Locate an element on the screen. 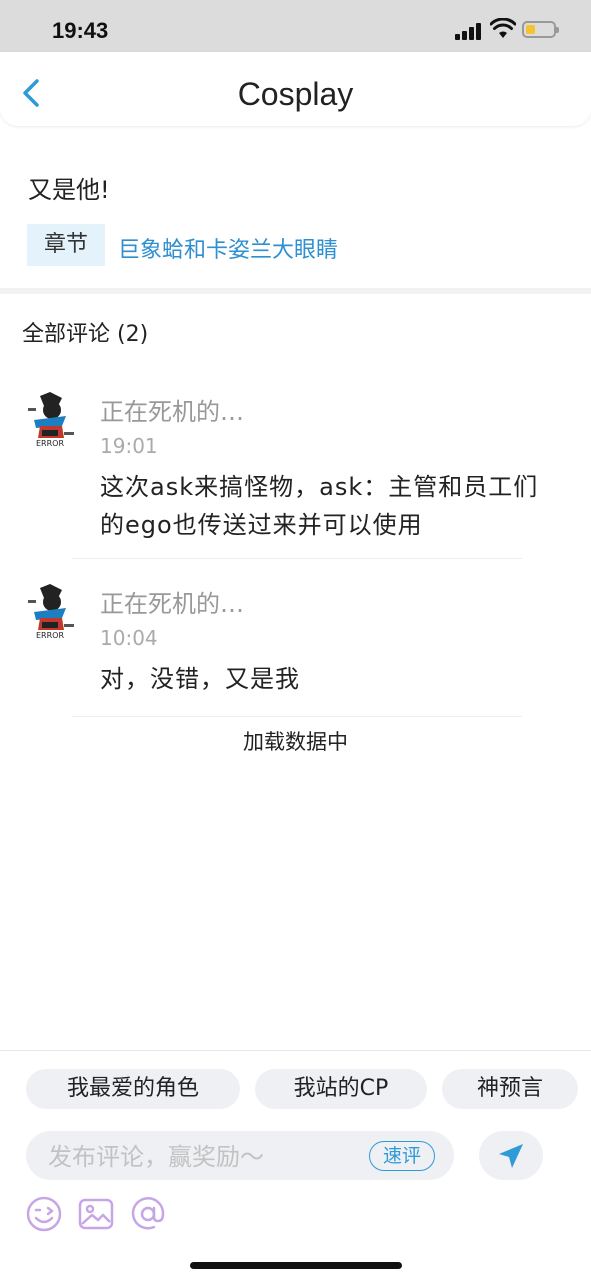 This screenshot has width=591, height=1281. comment-input is located at coordinates (208, 1157).